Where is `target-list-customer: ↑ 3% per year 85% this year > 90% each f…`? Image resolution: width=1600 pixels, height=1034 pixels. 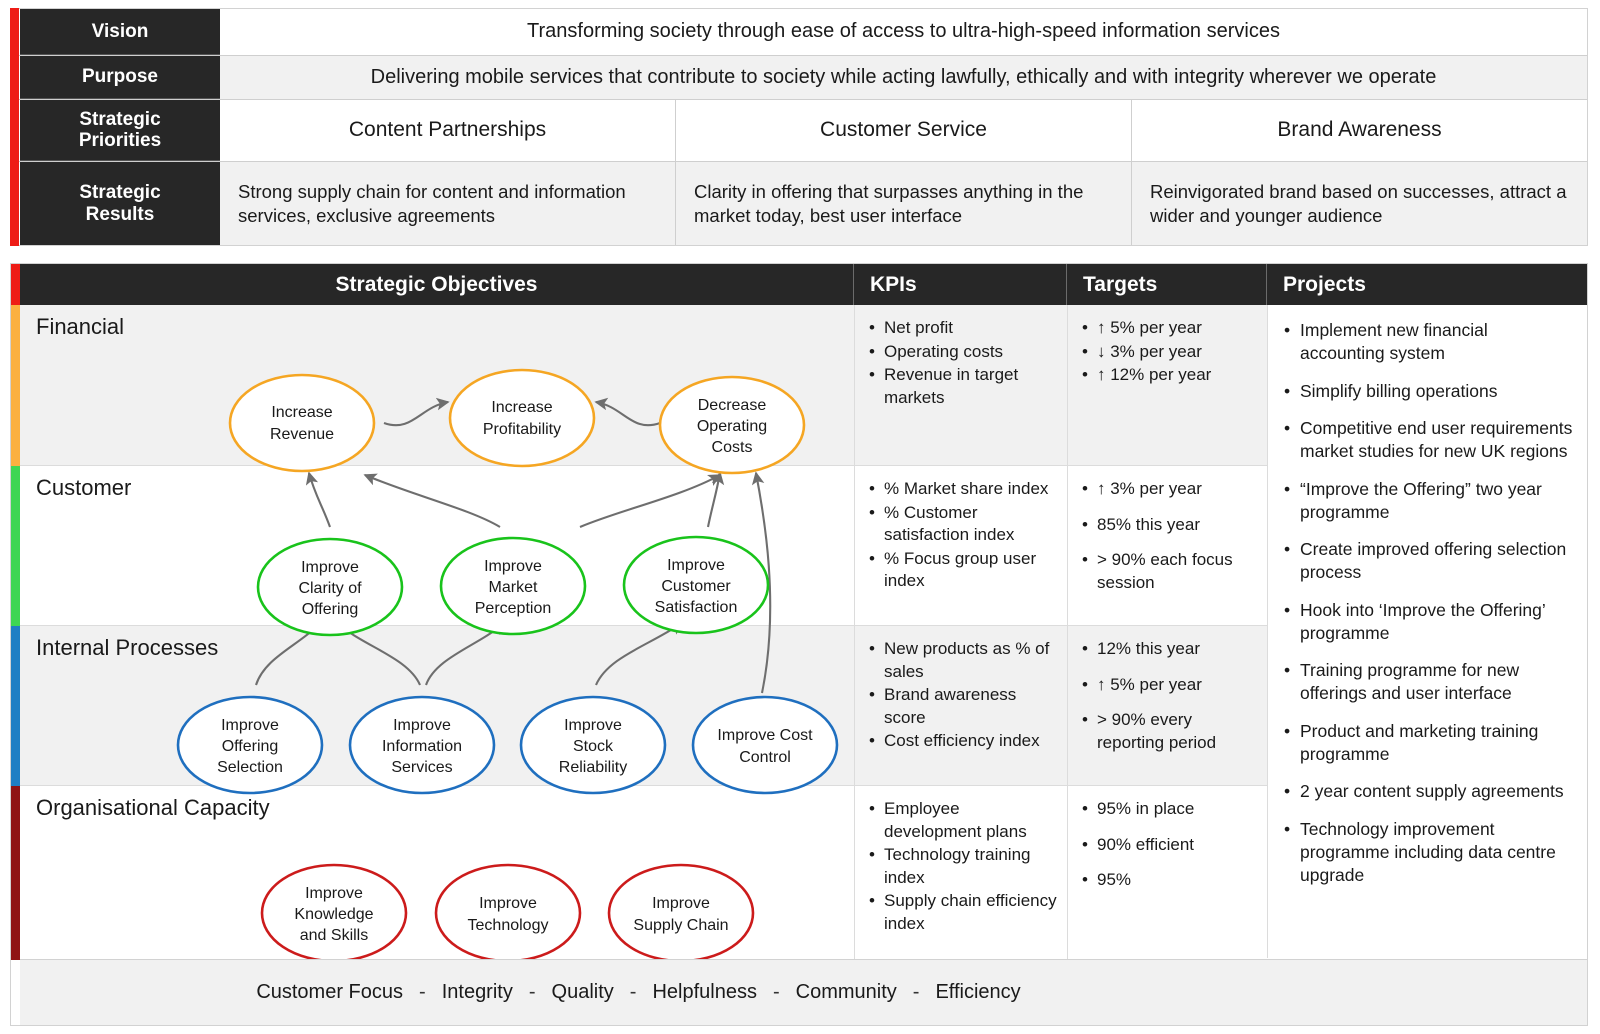 target-list-customer: ↑ 3% per year 85% this year > 90% each f… is located at coordinates (1169, 536).